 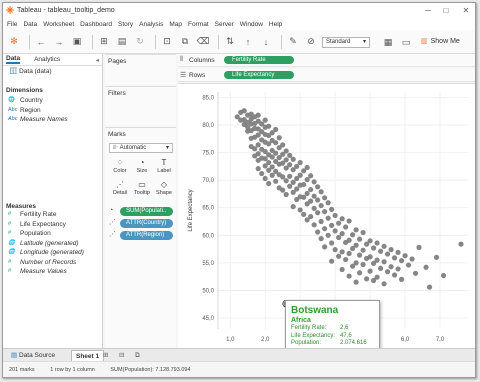 What do you see at coordinates (13, 59) in the screenshot?
I see `tab-data: Data` at bounding box center [13, 59].